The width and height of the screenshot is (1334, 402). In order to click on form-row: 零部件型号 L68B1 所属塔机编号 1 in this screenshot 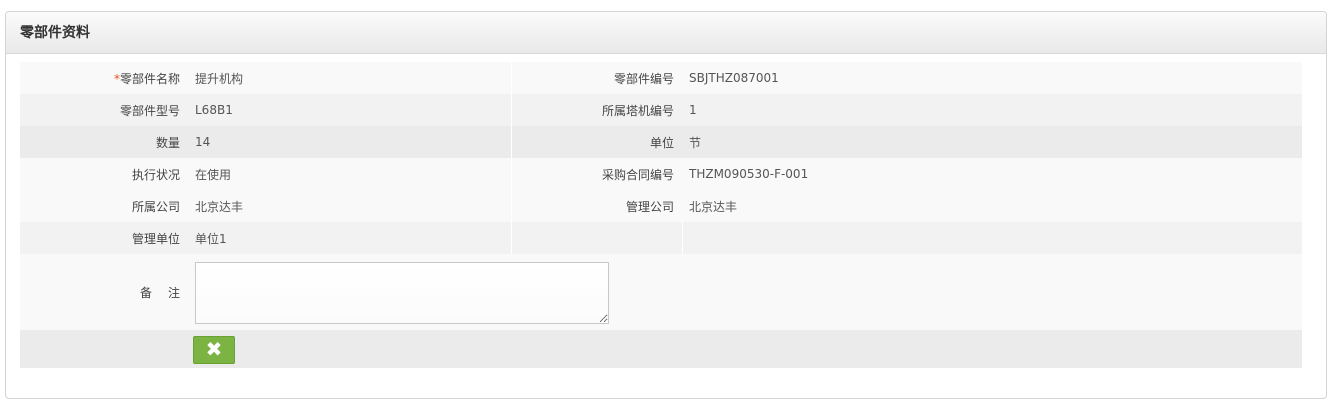, I will do `click(661, 110)`.